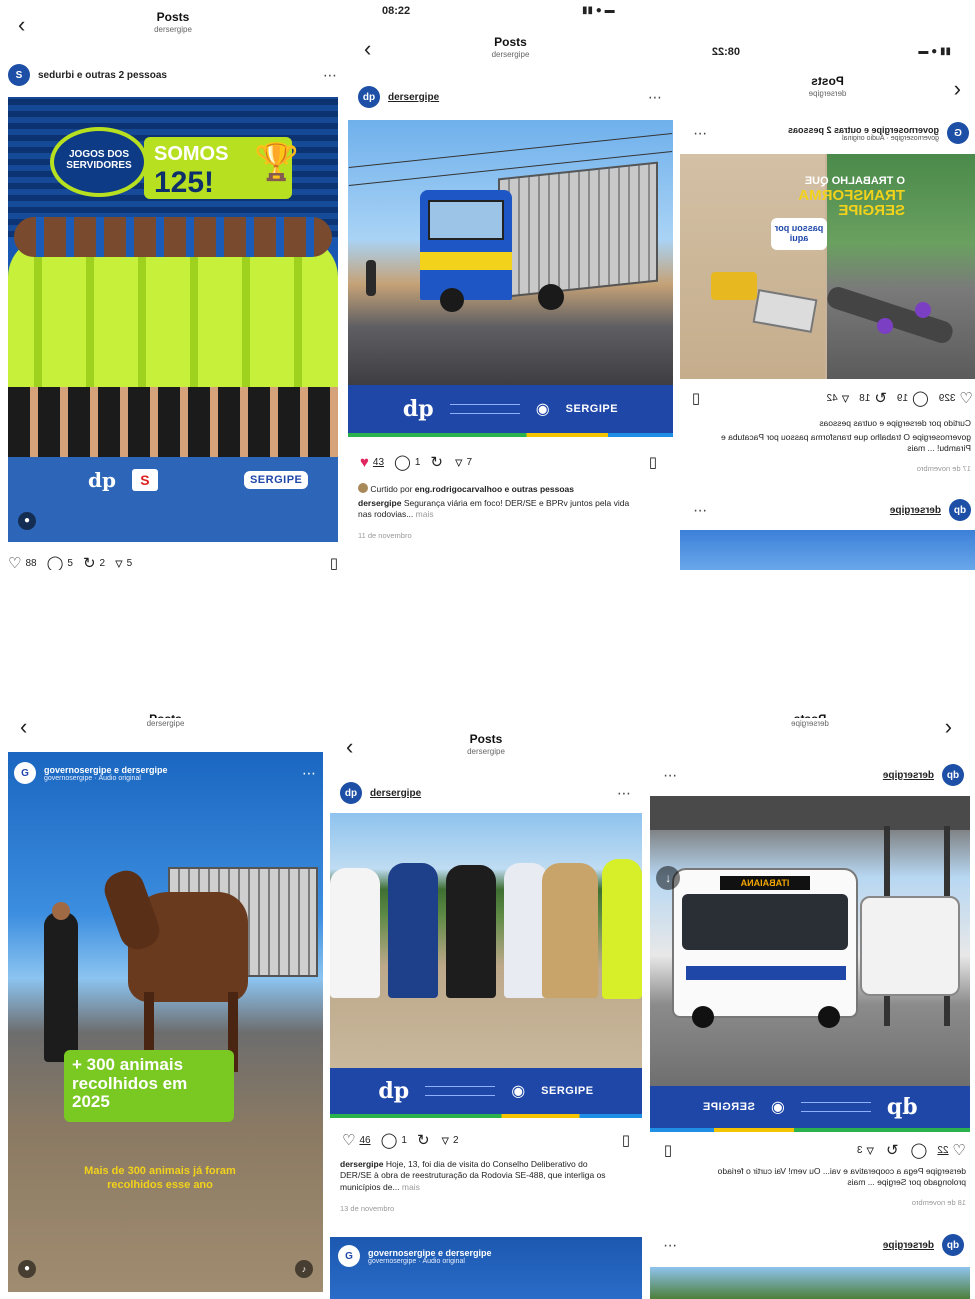 The width and height of the screenshot is (975, 1299). I want to click on download-icon: ↓, so click(668, 878).